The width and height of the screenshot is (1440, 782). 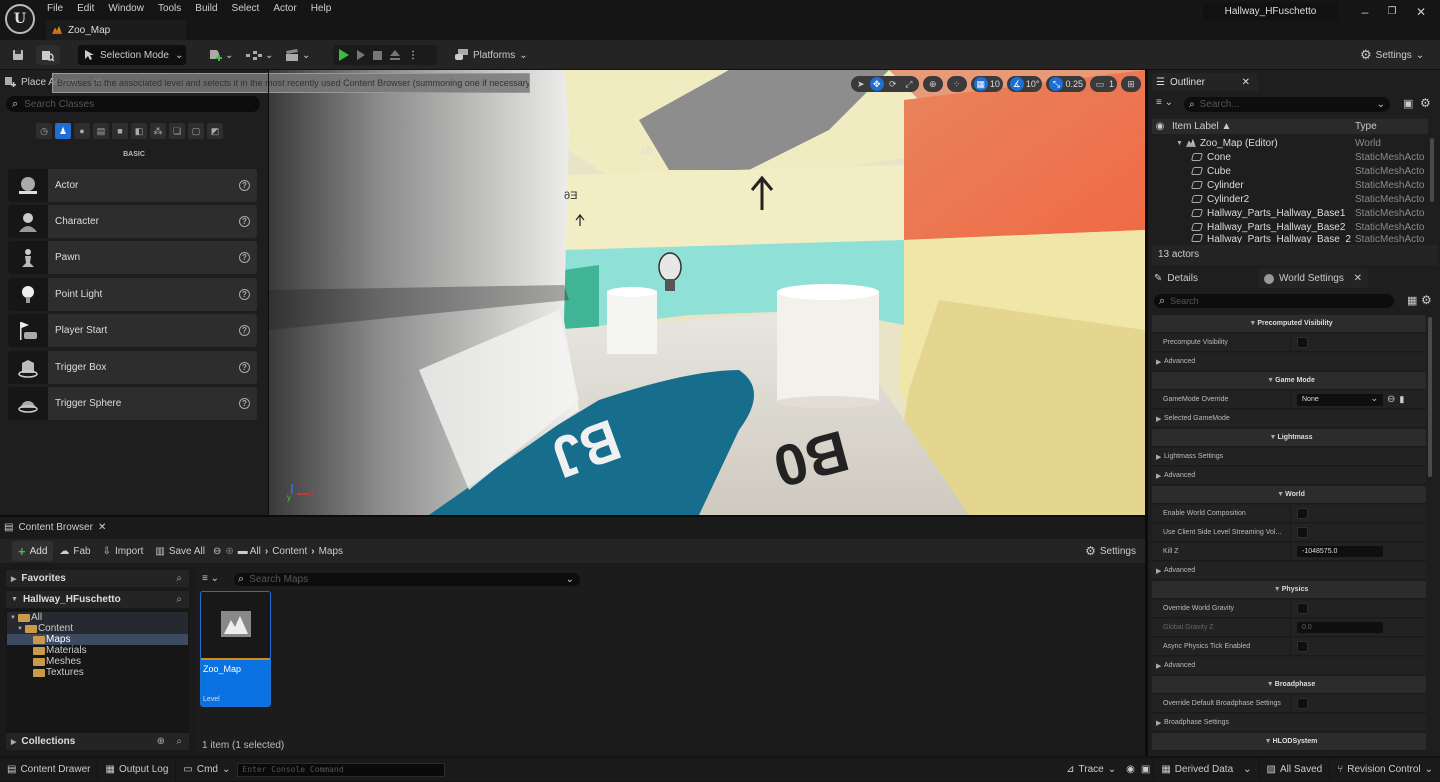 I want to click on new-blueprint-icon: ▮, so click(x=1401, y=399).